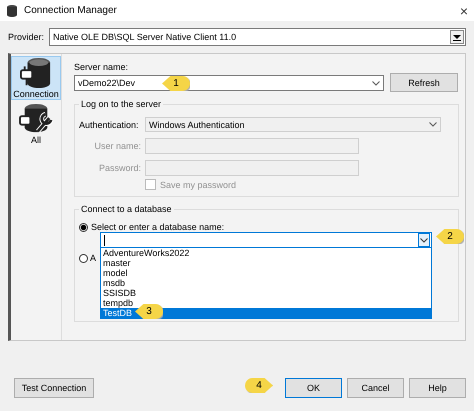 This screenshot has width=474, height=411. Describe the element at coordinates (266, 283) in the screenshot. I see `database-option: msdb` at that location.